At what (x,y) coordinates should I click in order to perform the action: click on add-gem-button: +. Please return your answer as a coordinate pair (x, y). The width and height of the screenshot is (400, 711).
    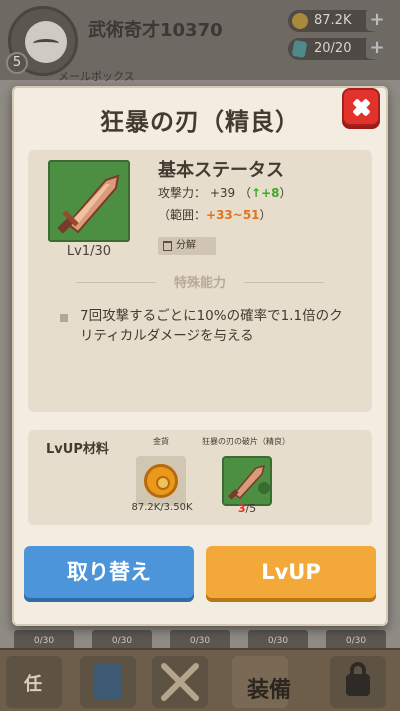
    Looking at the image, I should click on (377, 48).